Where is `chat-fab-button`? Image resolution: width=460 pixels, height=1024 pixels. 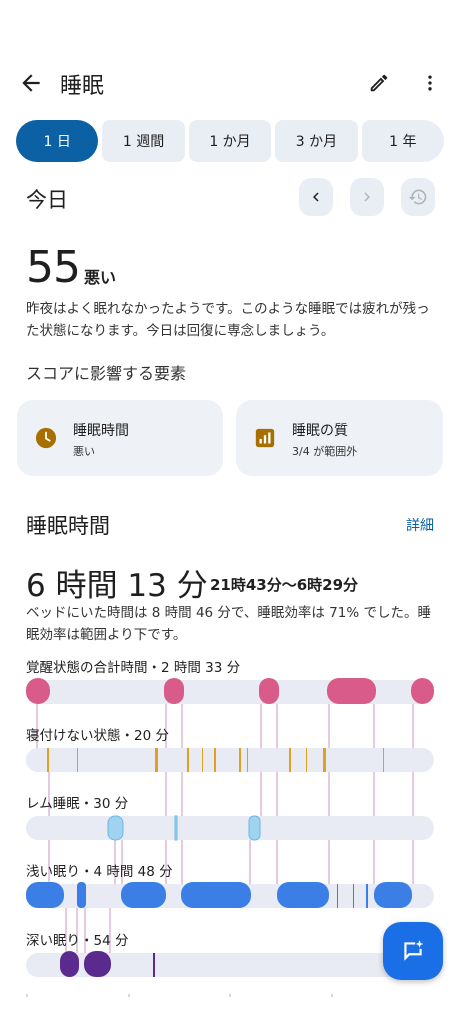 chat-fab-button is located at coordinates (413, 951).